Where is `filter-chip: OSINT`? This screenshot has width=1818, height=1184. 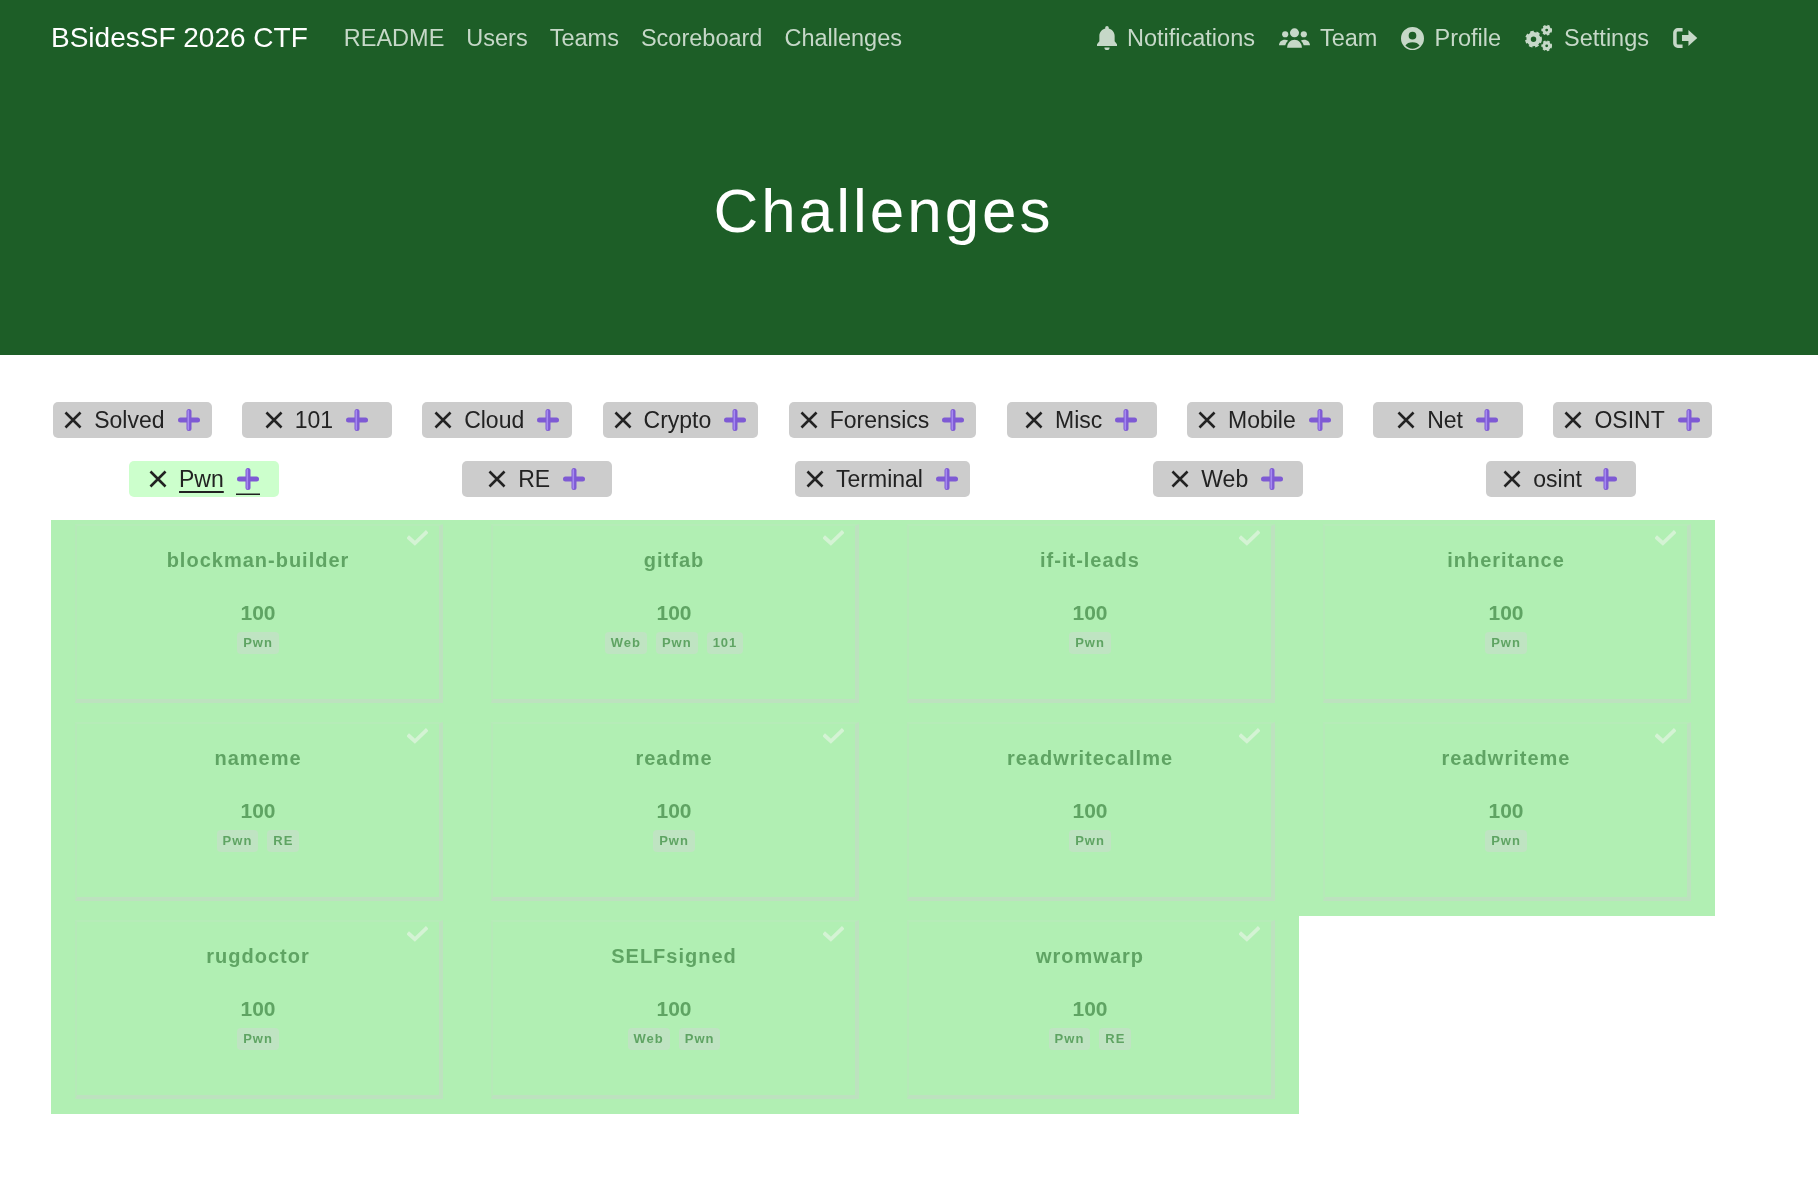 filter-chip: OSINT is located at coordinates (1632, 420).